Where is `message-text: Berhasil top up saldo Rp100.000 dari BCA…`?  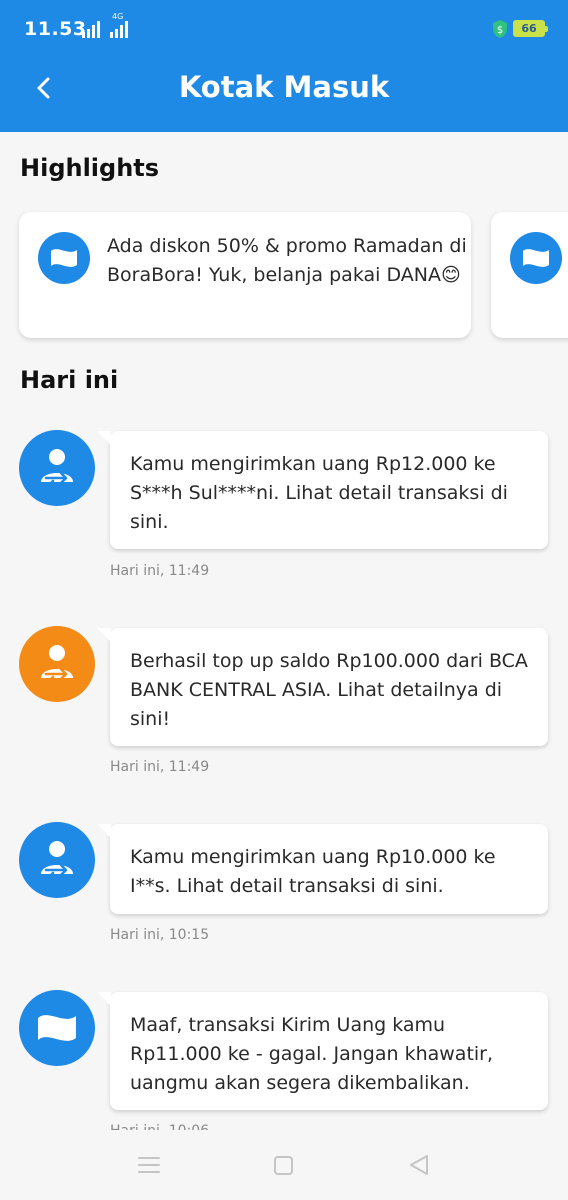 message-text: Berhasil top up saldo Rp100.000 dari BCA… is located at coordinates (329, 690).